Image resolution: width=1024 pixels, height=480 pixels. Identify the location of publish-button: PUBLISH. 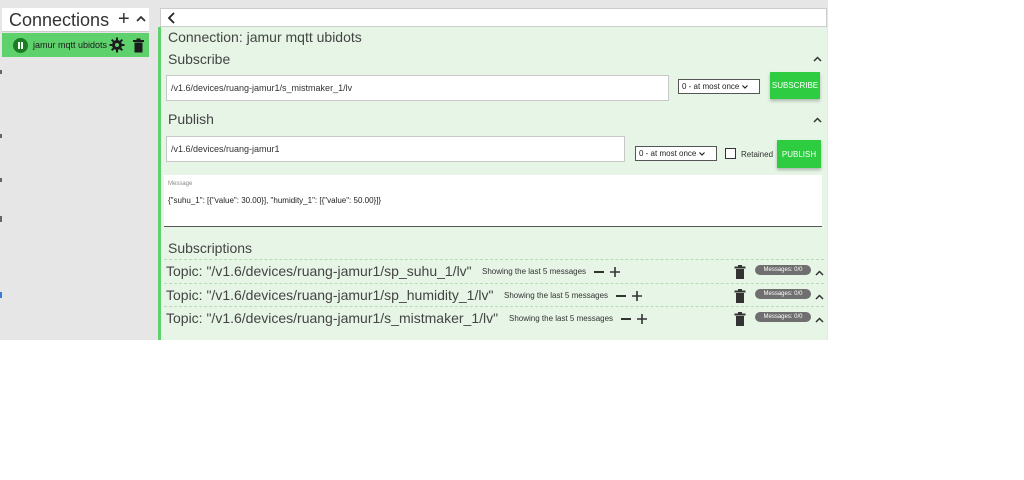
(799, 154).